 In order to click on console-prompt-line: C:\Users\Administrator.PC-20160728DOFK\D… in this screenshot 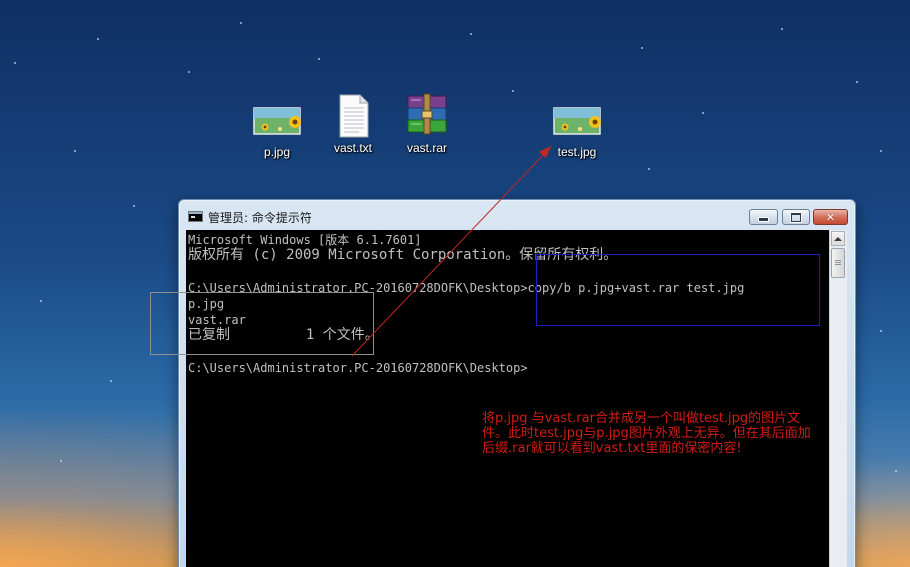, I will do `click(358, 368)`.